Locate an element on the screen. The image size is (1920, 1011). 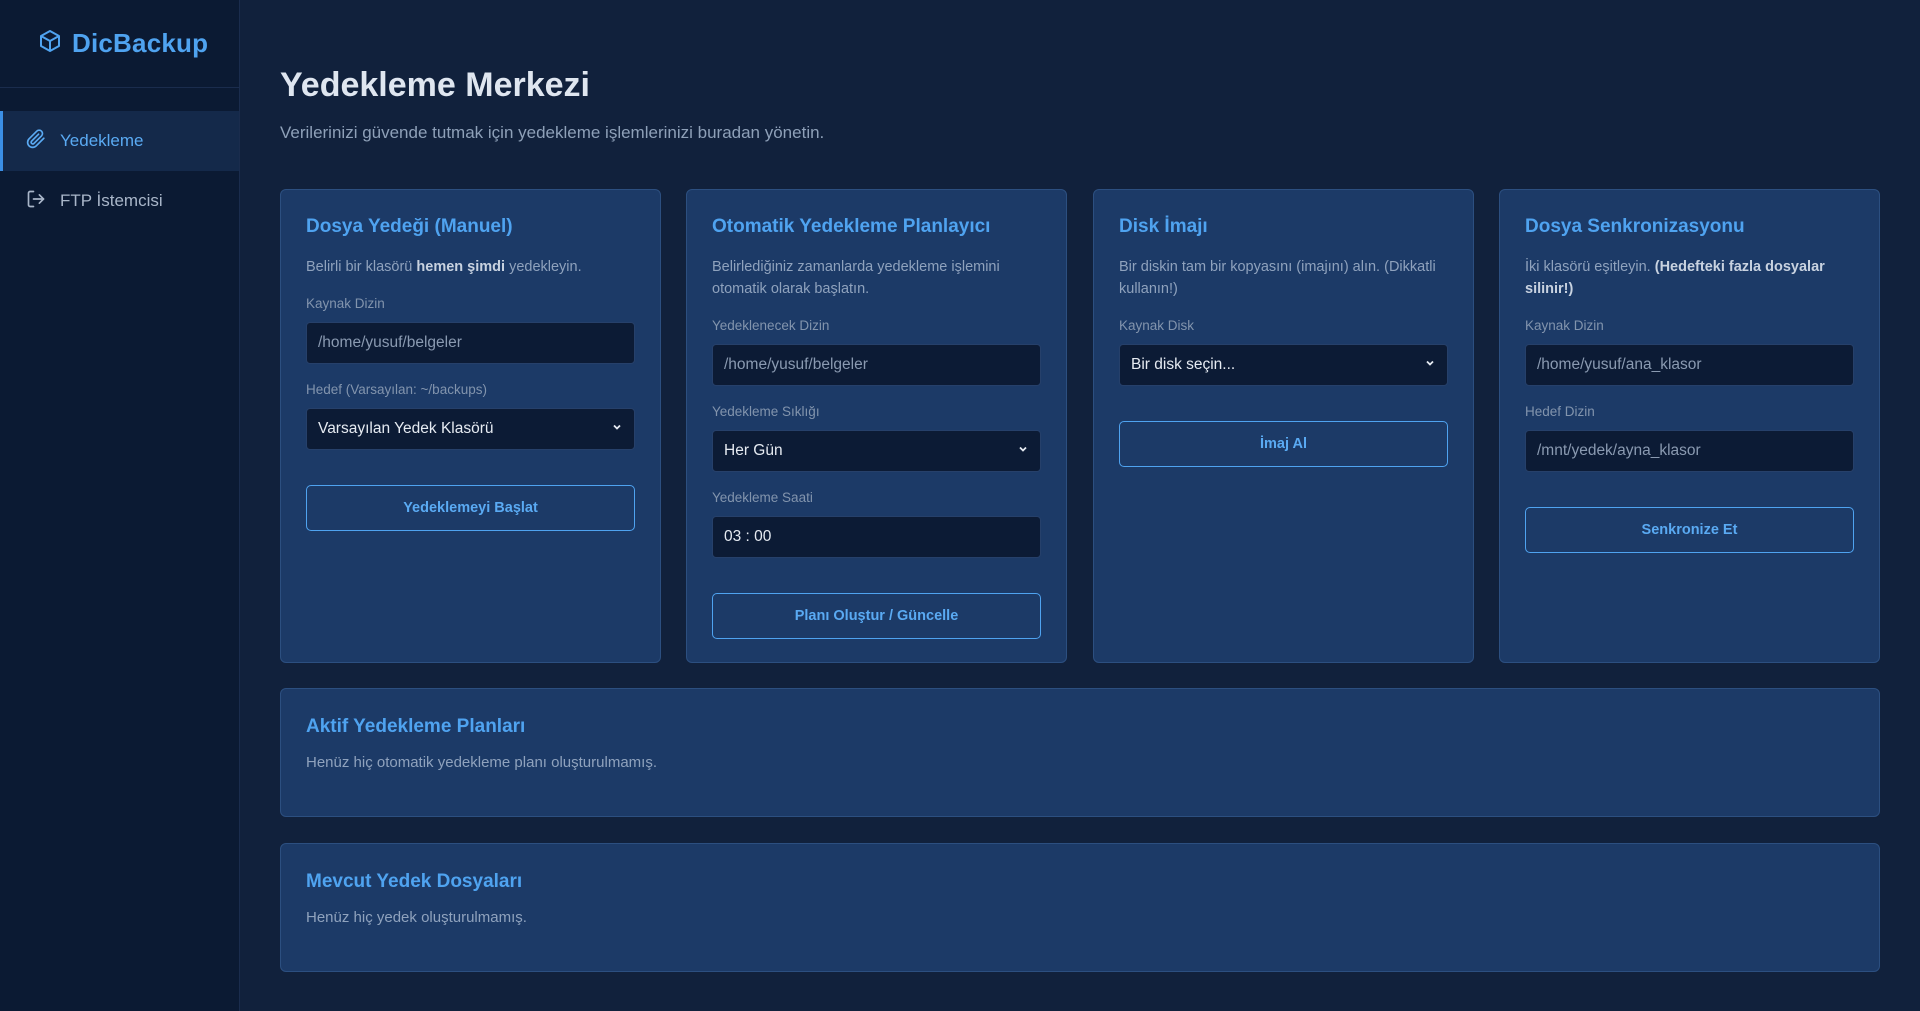
target-dir-input: /mnt/yedek/ayna_klasor is located at coordinates (1689, 451).